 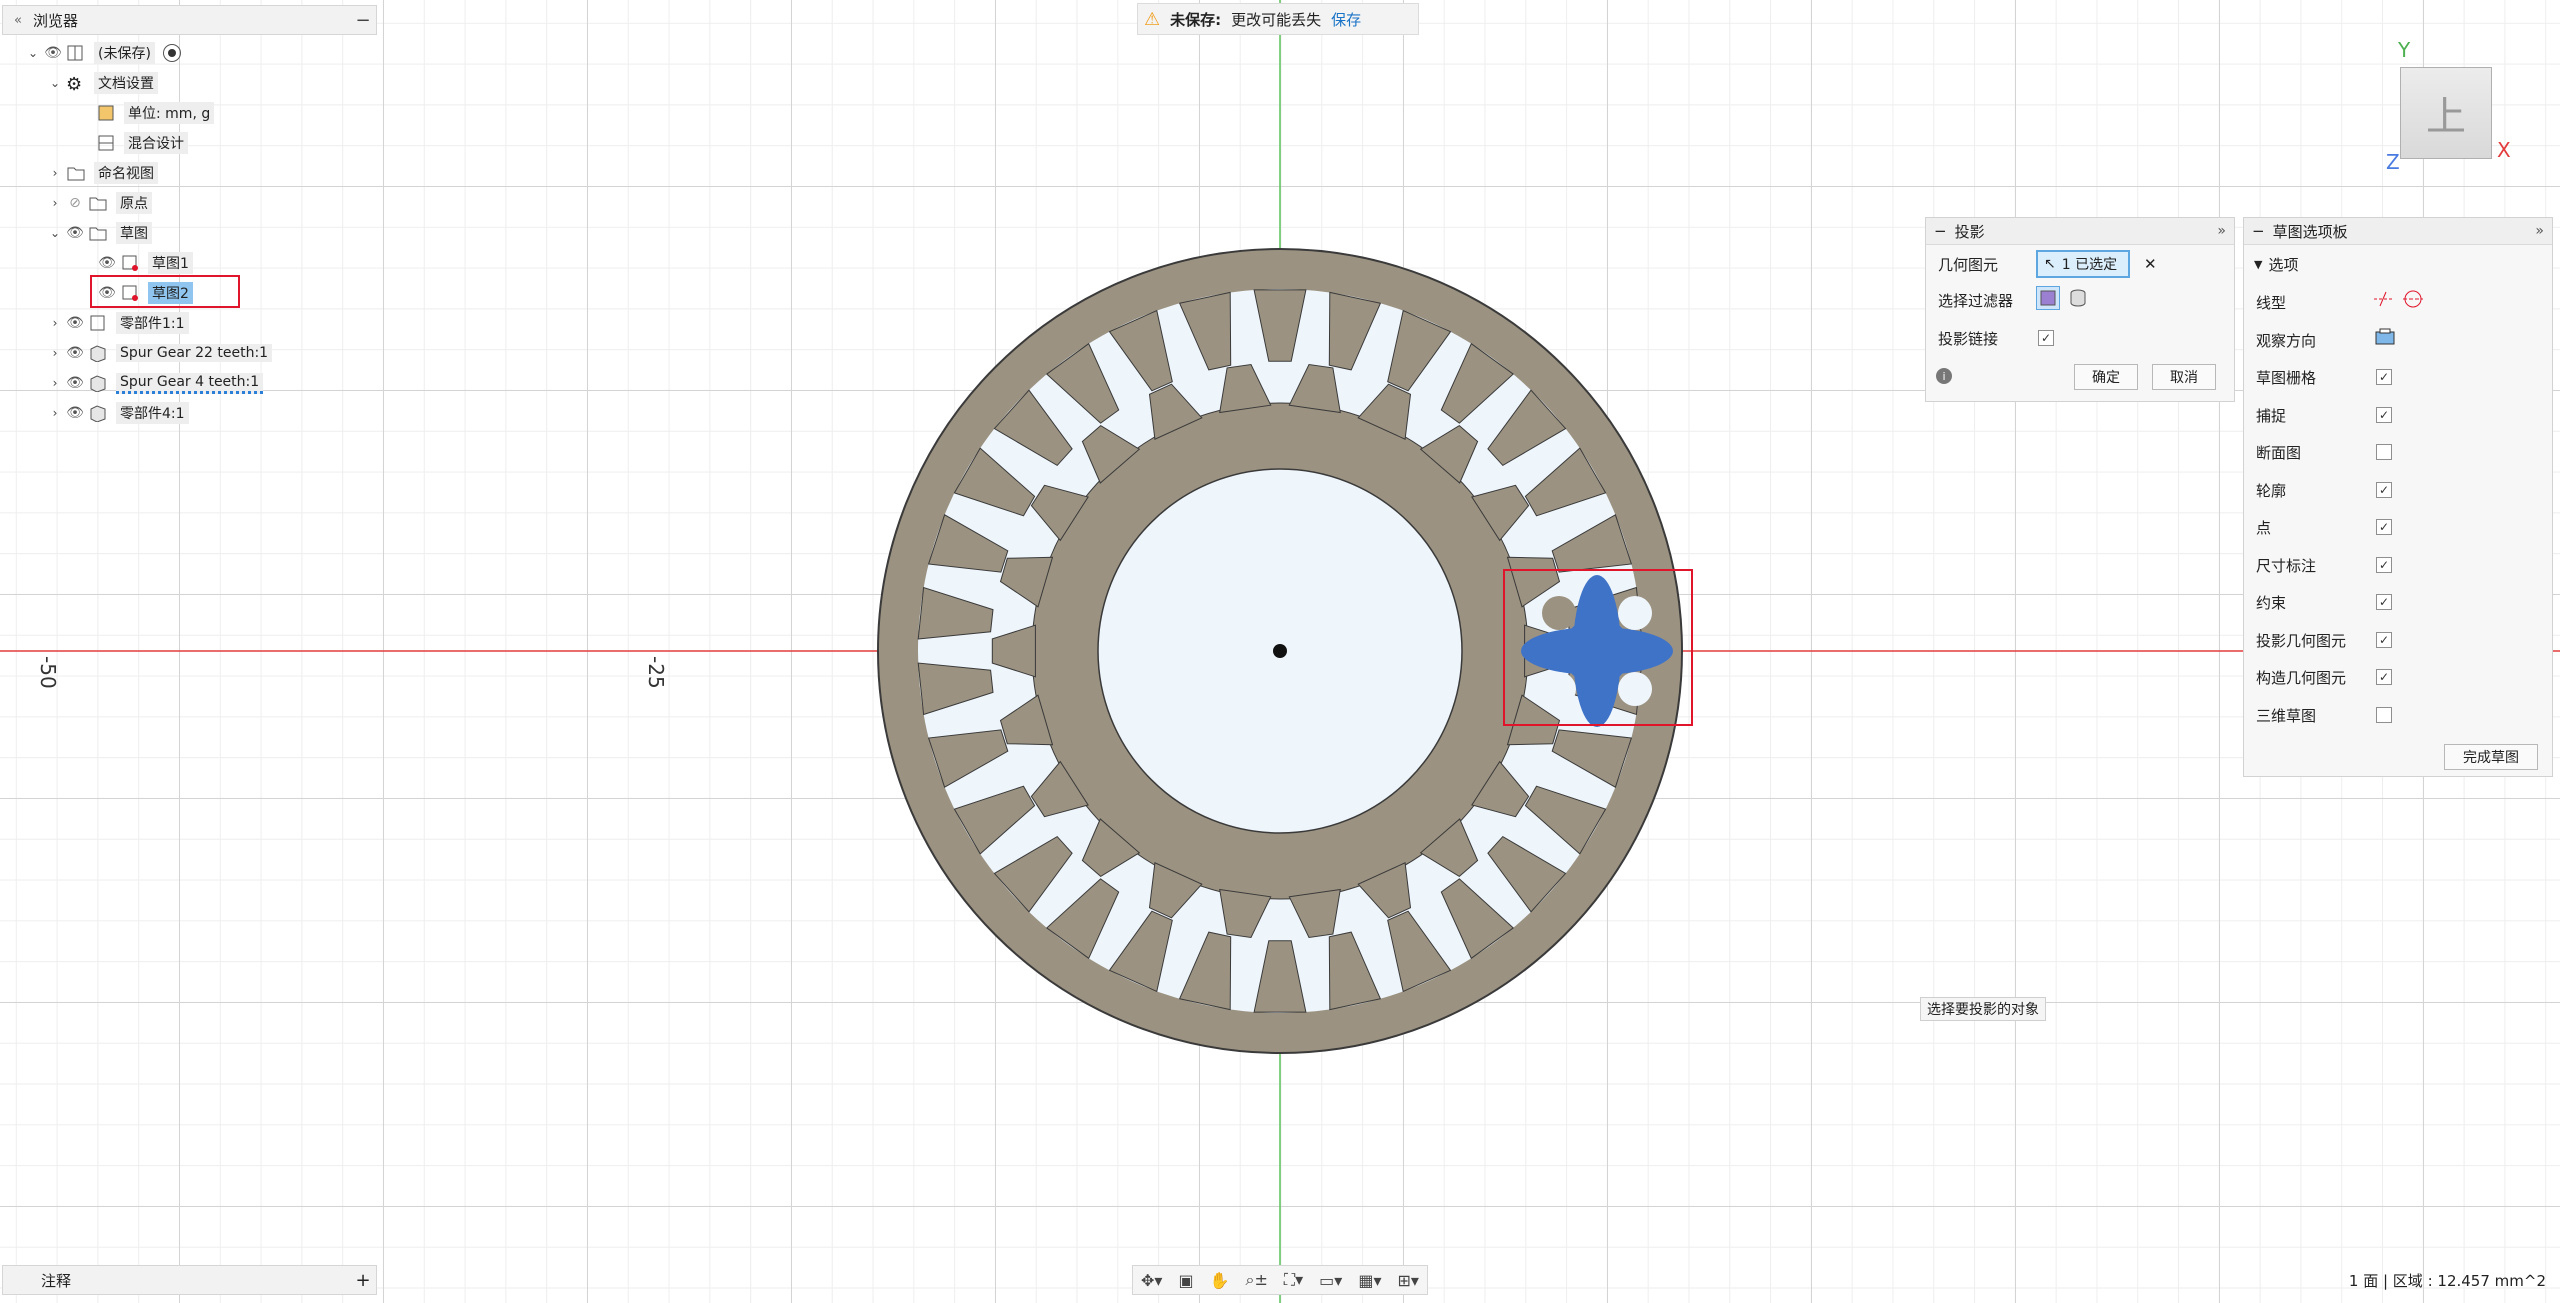 What do you see at coordinates (1280, 1280) in the screenshot?
I see `navigation-toolbar: ✥▾ ▣ ✋ ⌕± ⛶▾ ▭▾ ▦▾ ⊞▾` at bounding box center [1280, 1280].